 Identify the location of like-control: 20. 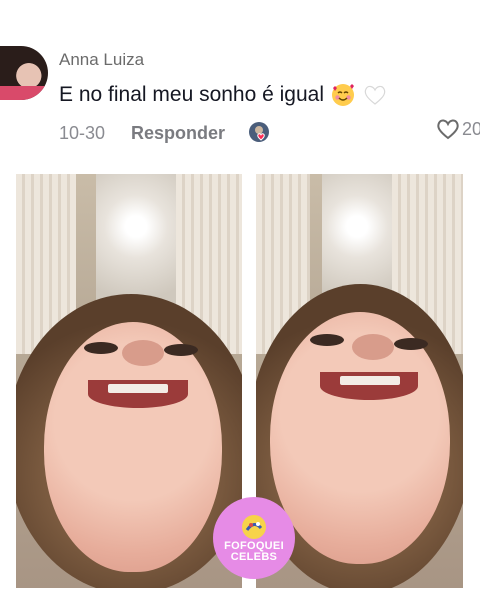
(458, 129).